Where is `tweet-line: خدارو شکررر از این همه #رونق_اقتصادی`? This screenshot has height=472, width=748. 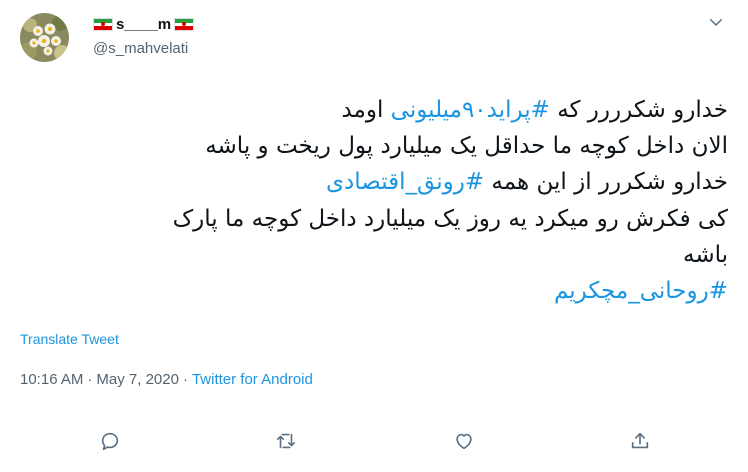 tweet-line: خدارو شکررر از این همه #رونق_اقتصادی is located at coordinates (372, 182).